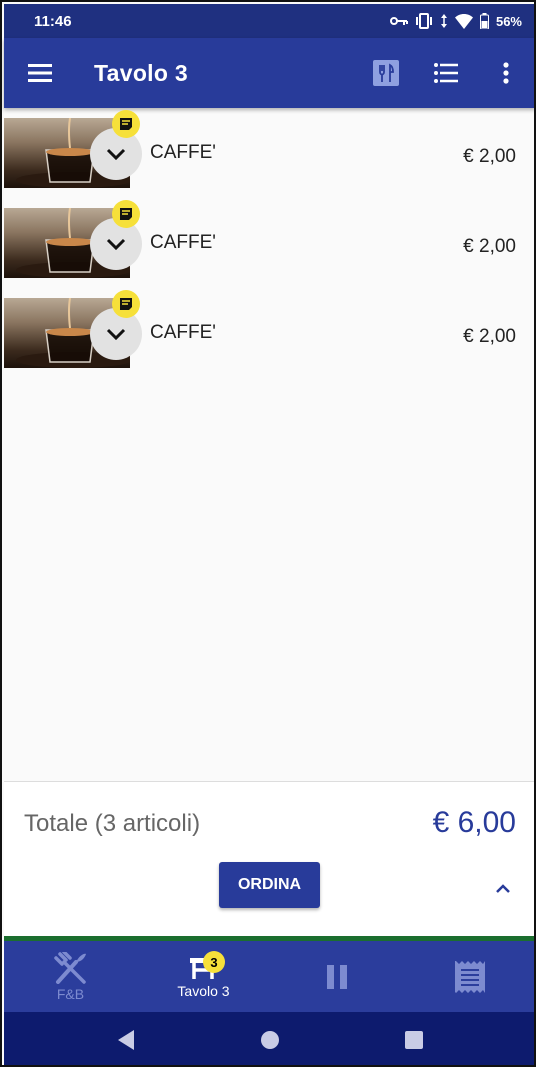  What do you see at coordinates (269, 885) in the screenshot?
I see `order-button: ORDINA` at bounding box center [269, 885].